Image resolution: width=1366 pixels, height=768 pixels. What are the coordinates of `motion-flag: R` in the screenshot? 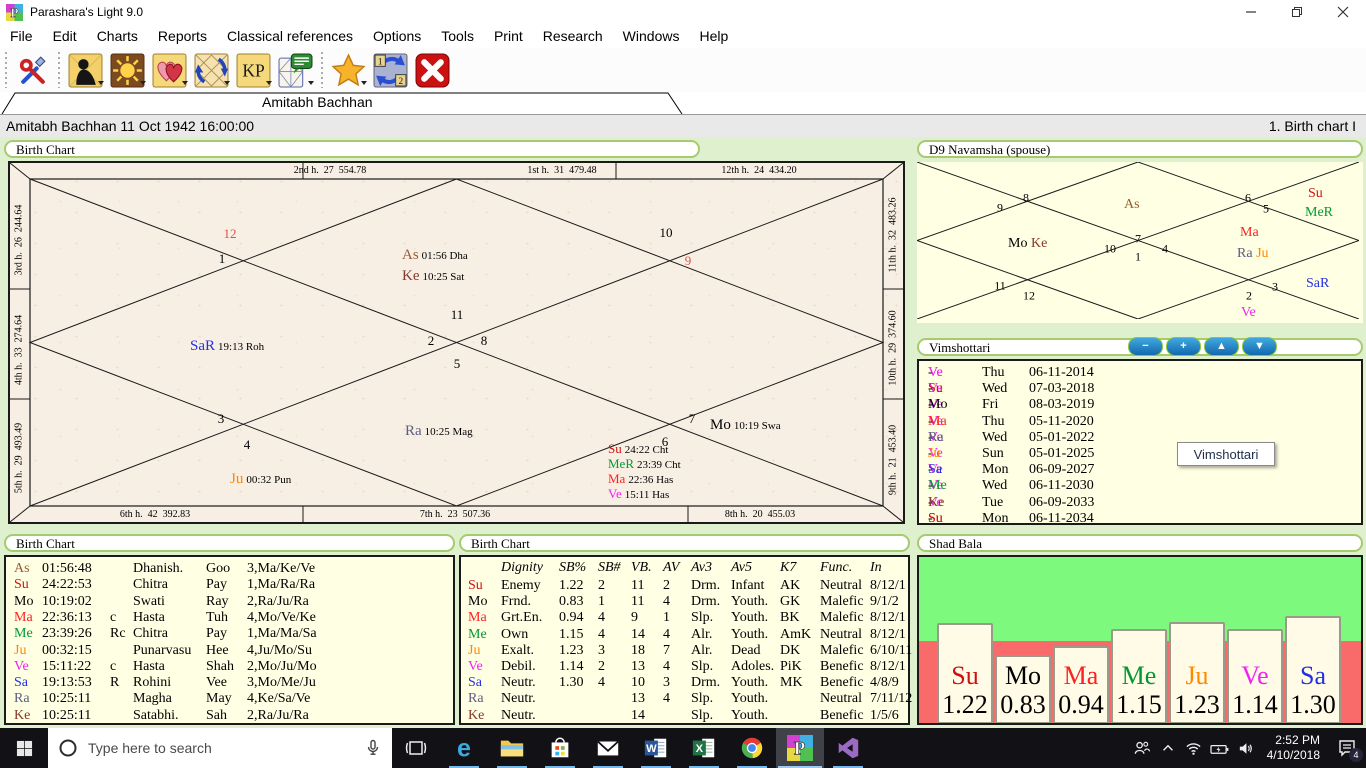 It's located at (115, 683).